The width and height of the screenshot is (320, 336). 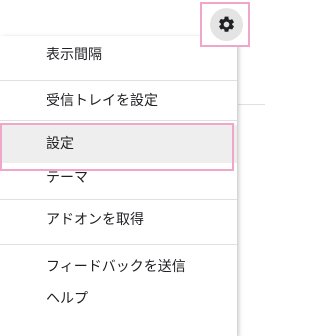 What do you see at coordinates (251, 104) in the screenshot?
I see `background-divider` at bounding box center [251, 104].